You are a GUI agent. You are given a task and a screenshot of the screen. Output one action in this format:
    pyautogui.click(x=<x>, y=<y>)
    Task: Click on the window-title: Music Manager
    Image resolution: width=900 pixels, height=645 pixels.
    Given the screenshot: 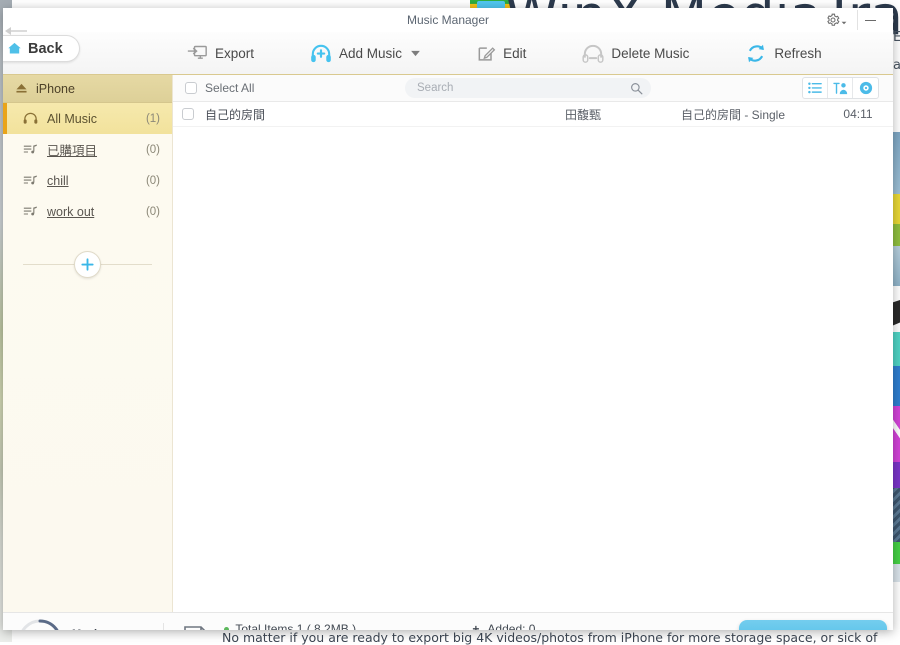 What is the action you would take?
    pyautogui.click(x=448, y=20)
    